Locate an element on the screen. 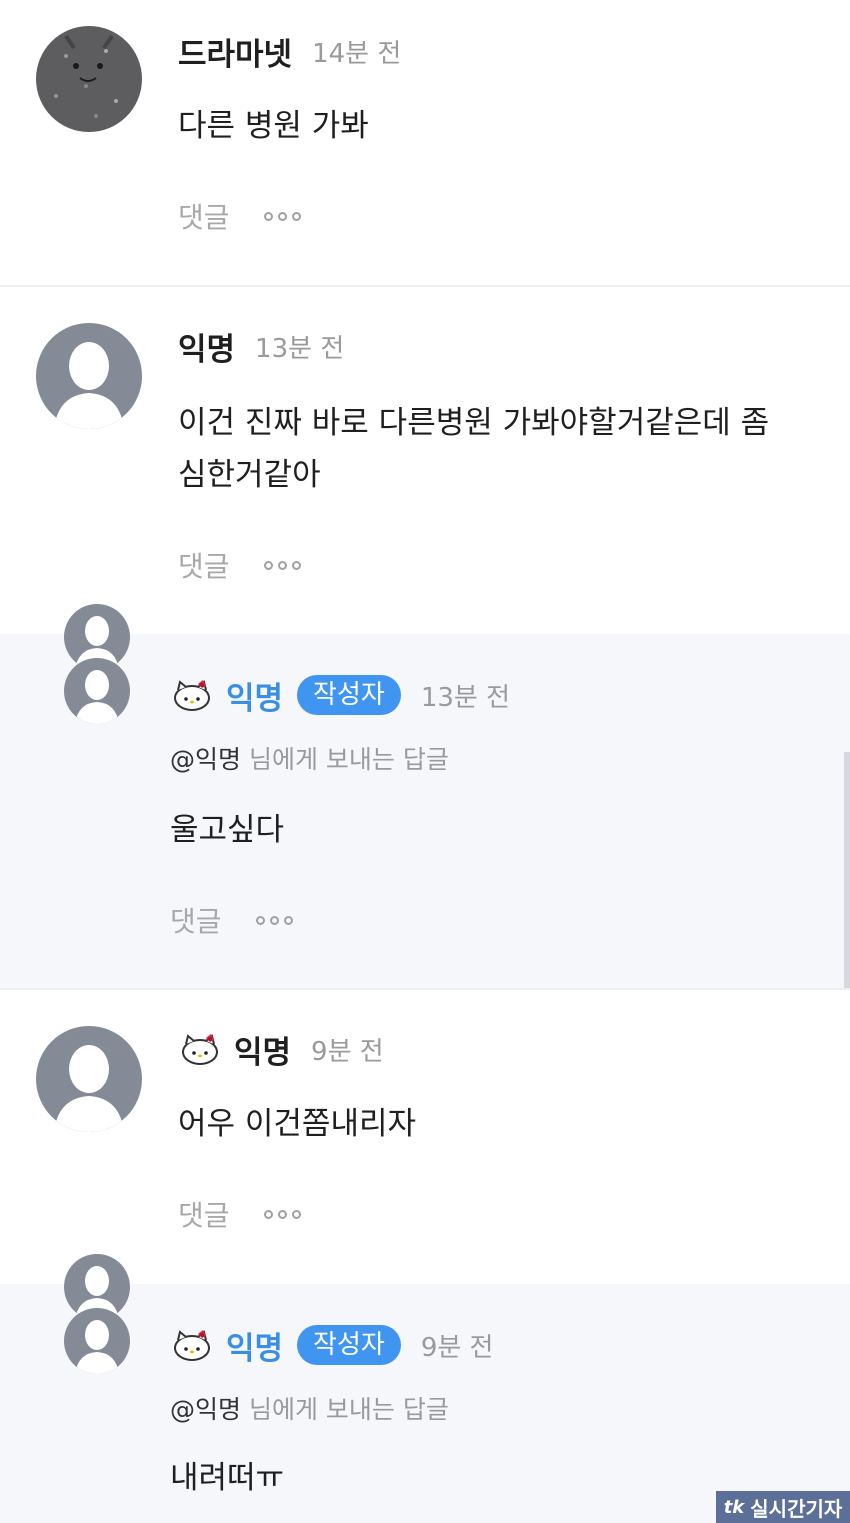 Image resolution: width=850 pixels, height=1523 pixels. scrollbar is located at coordinates (847, 870).